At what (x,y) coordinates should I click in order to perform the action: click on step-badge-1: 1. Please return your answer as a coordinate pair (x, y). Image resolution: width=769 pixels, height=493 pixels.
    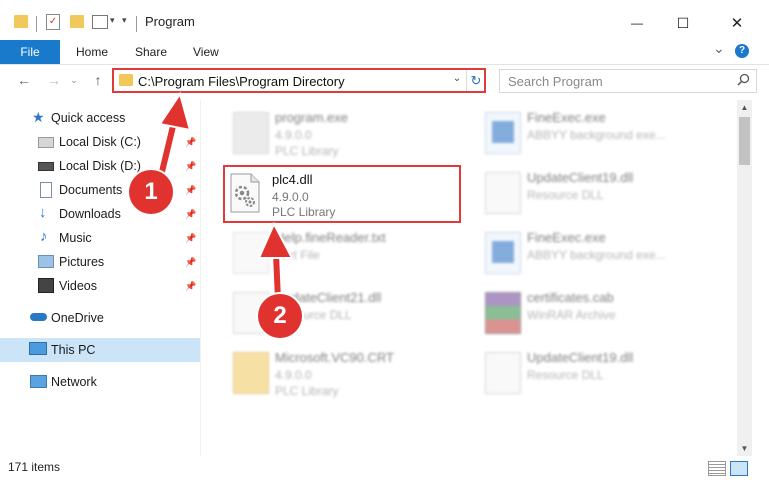
    Looking at the image, I should click on (151, 192).